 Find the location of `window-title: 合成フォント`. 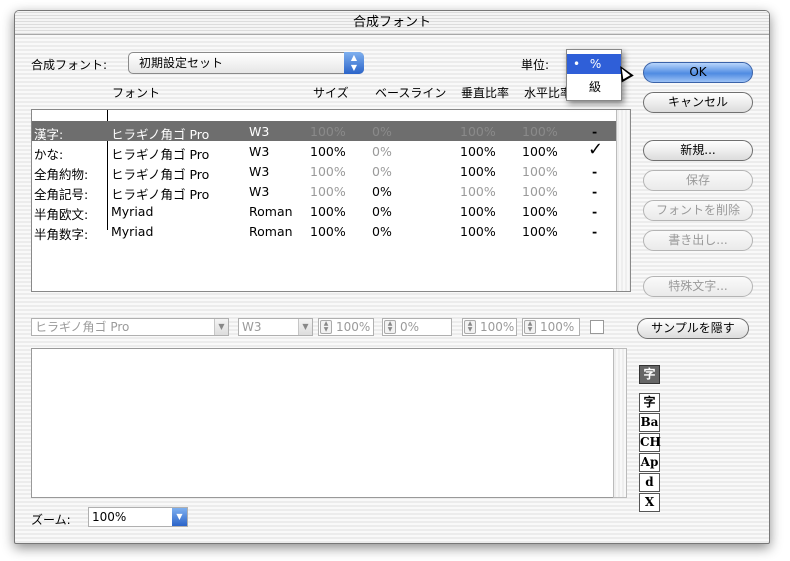

window-title: 合成フォント is located at coordinates (392, 23).